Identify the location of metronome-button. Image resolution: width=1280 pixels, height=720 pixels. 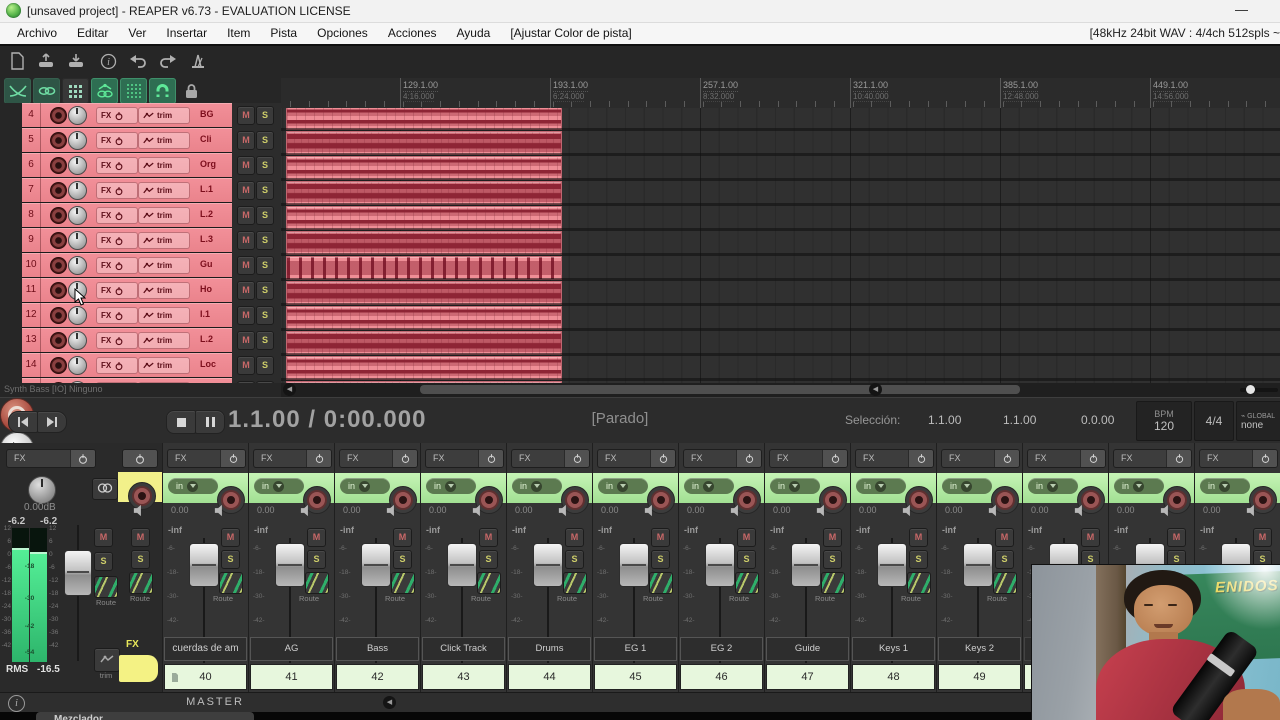
(198, 61).